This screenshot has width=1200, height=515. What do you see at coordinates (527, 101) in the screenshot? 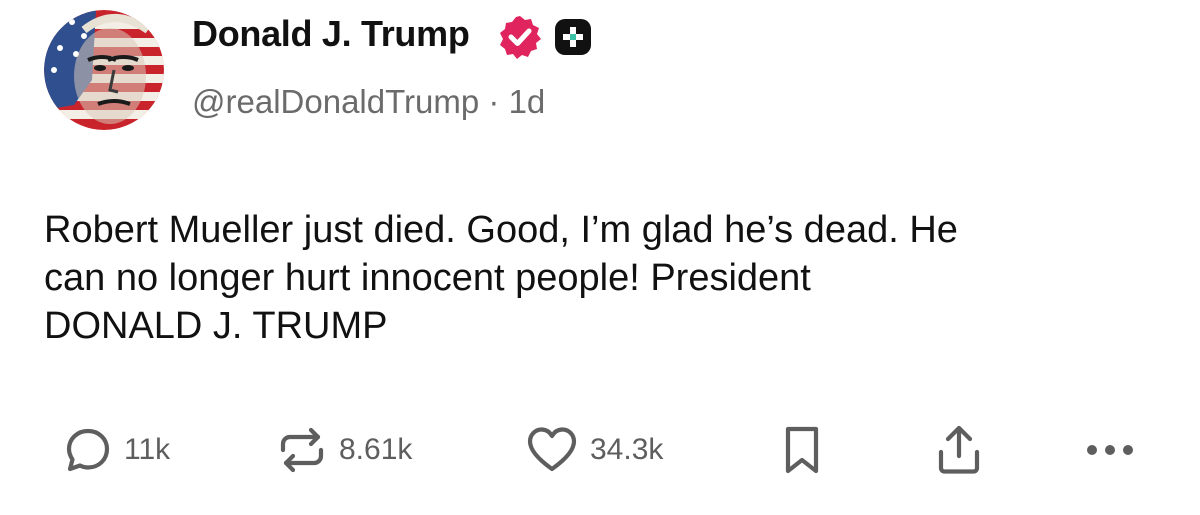
I see `post-time: 1d` at bounding box center [527, 101].